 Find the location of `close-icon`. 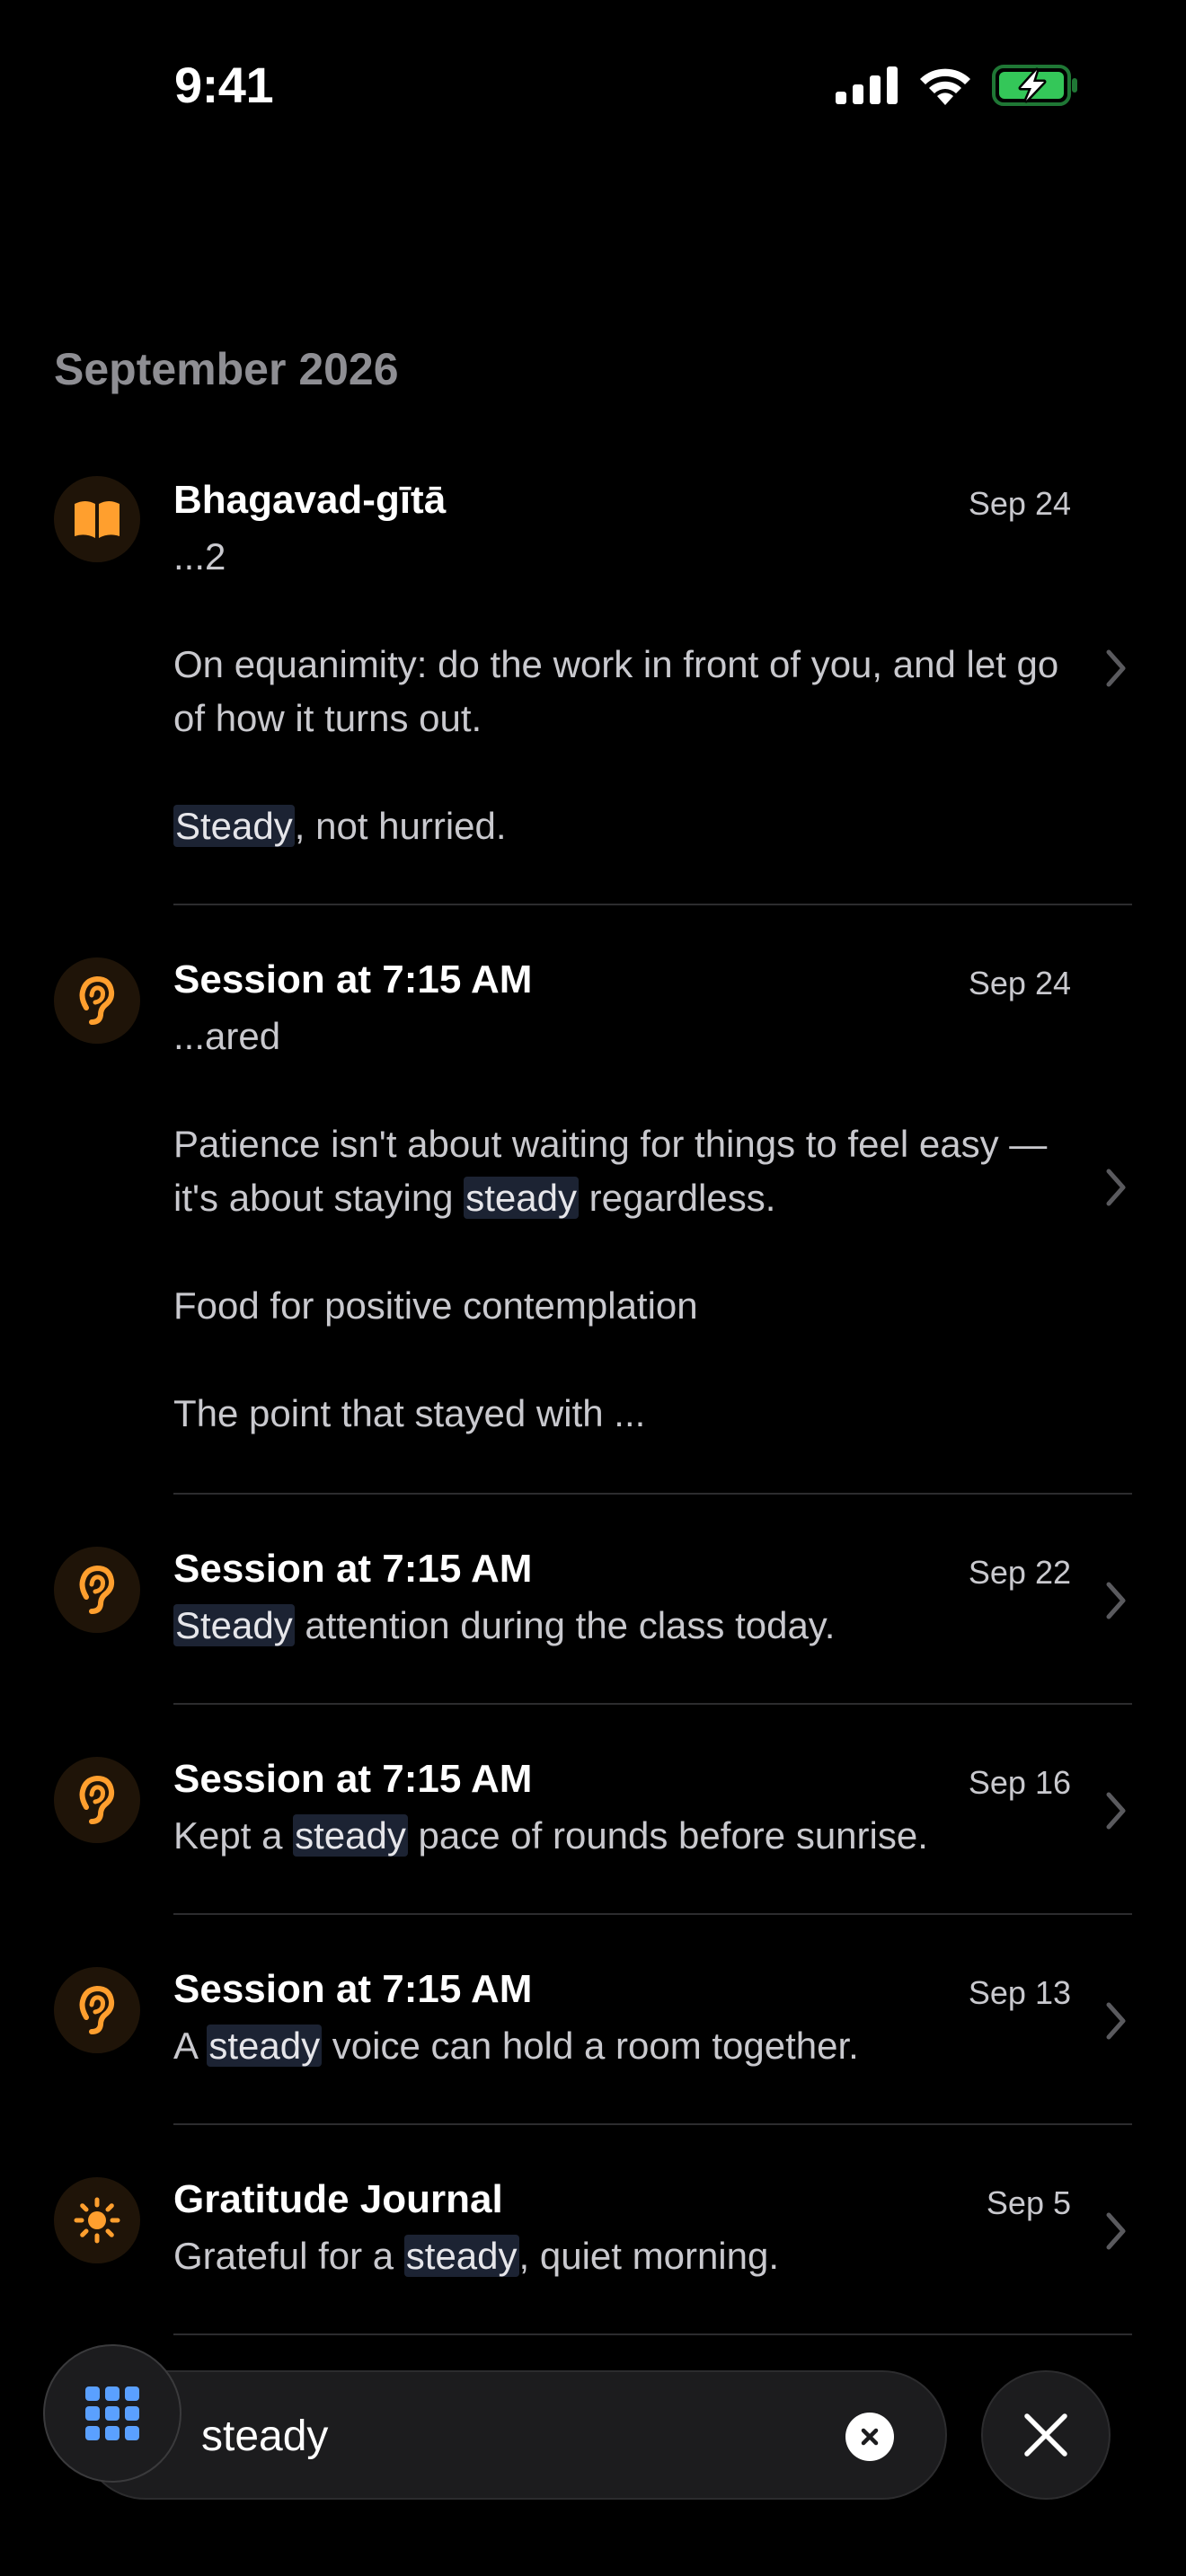

close-icon is located at coordinates (1045, 2435).